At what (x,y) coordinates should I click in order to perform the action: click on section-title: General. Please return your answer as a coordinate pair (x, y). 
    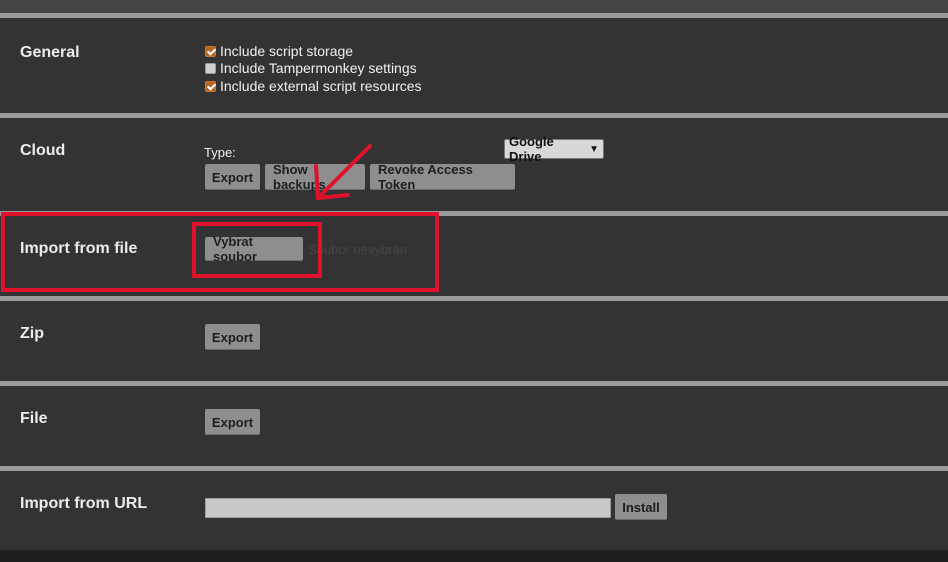
    Looking at the image, I should click on (50, 52).